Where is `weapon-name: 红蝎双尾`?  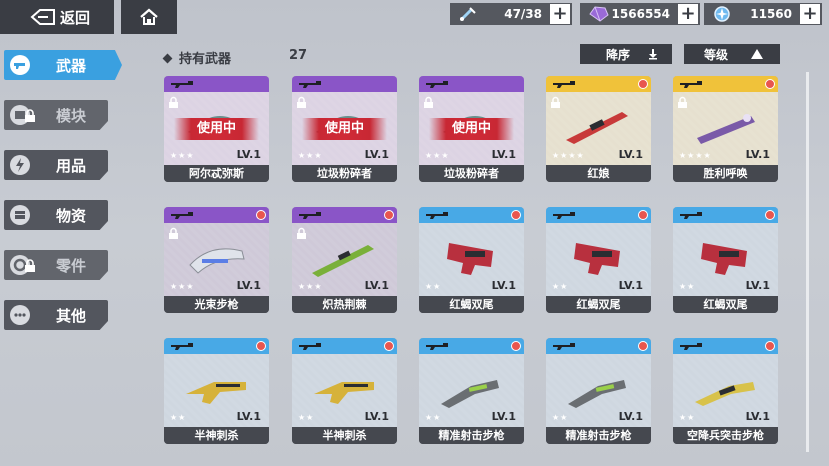 weapon-name: 红蝎双尾 is located at coordinates (598, 304).